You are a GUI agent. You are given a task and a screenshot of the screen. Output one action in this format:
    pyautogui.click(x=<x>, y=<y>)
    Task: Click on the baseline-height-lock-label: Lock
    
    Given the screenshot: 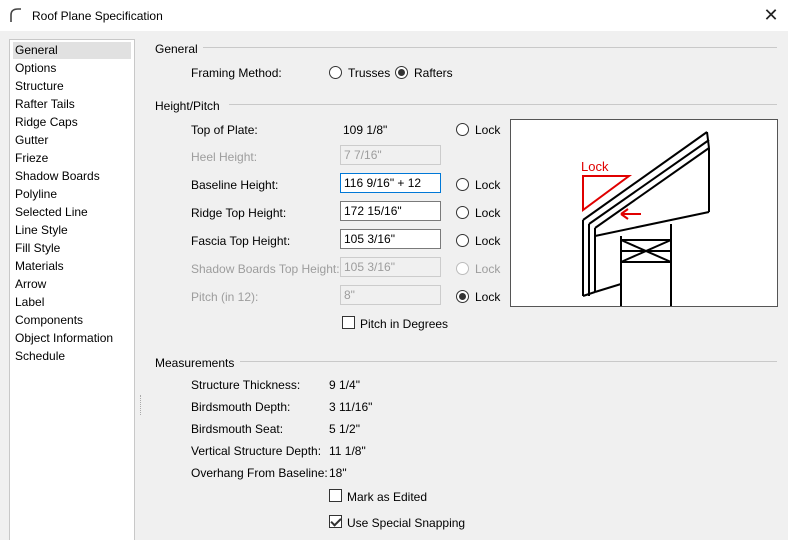 What is the action you would take?
    pyautogui.click(x=487, y=185)
    